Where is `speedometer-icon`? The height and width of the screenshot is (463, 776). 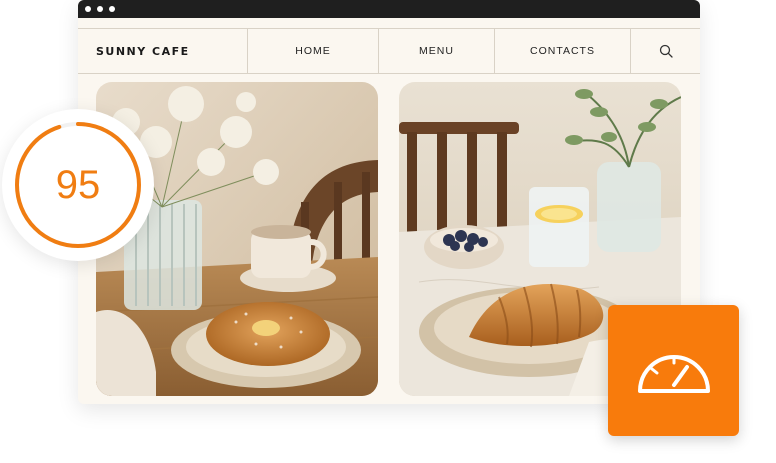 speedometer-icon is located at coordinates (673, 373).